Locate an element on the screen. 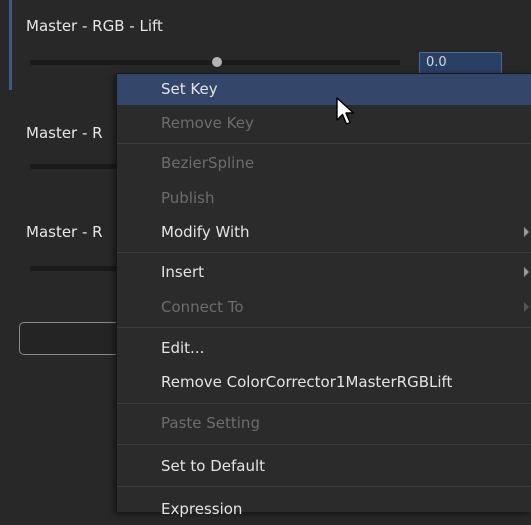 The width and height of the screenshot is (531, 525). menu-item-set-key: Set Key is located at coordinates (324, 89).